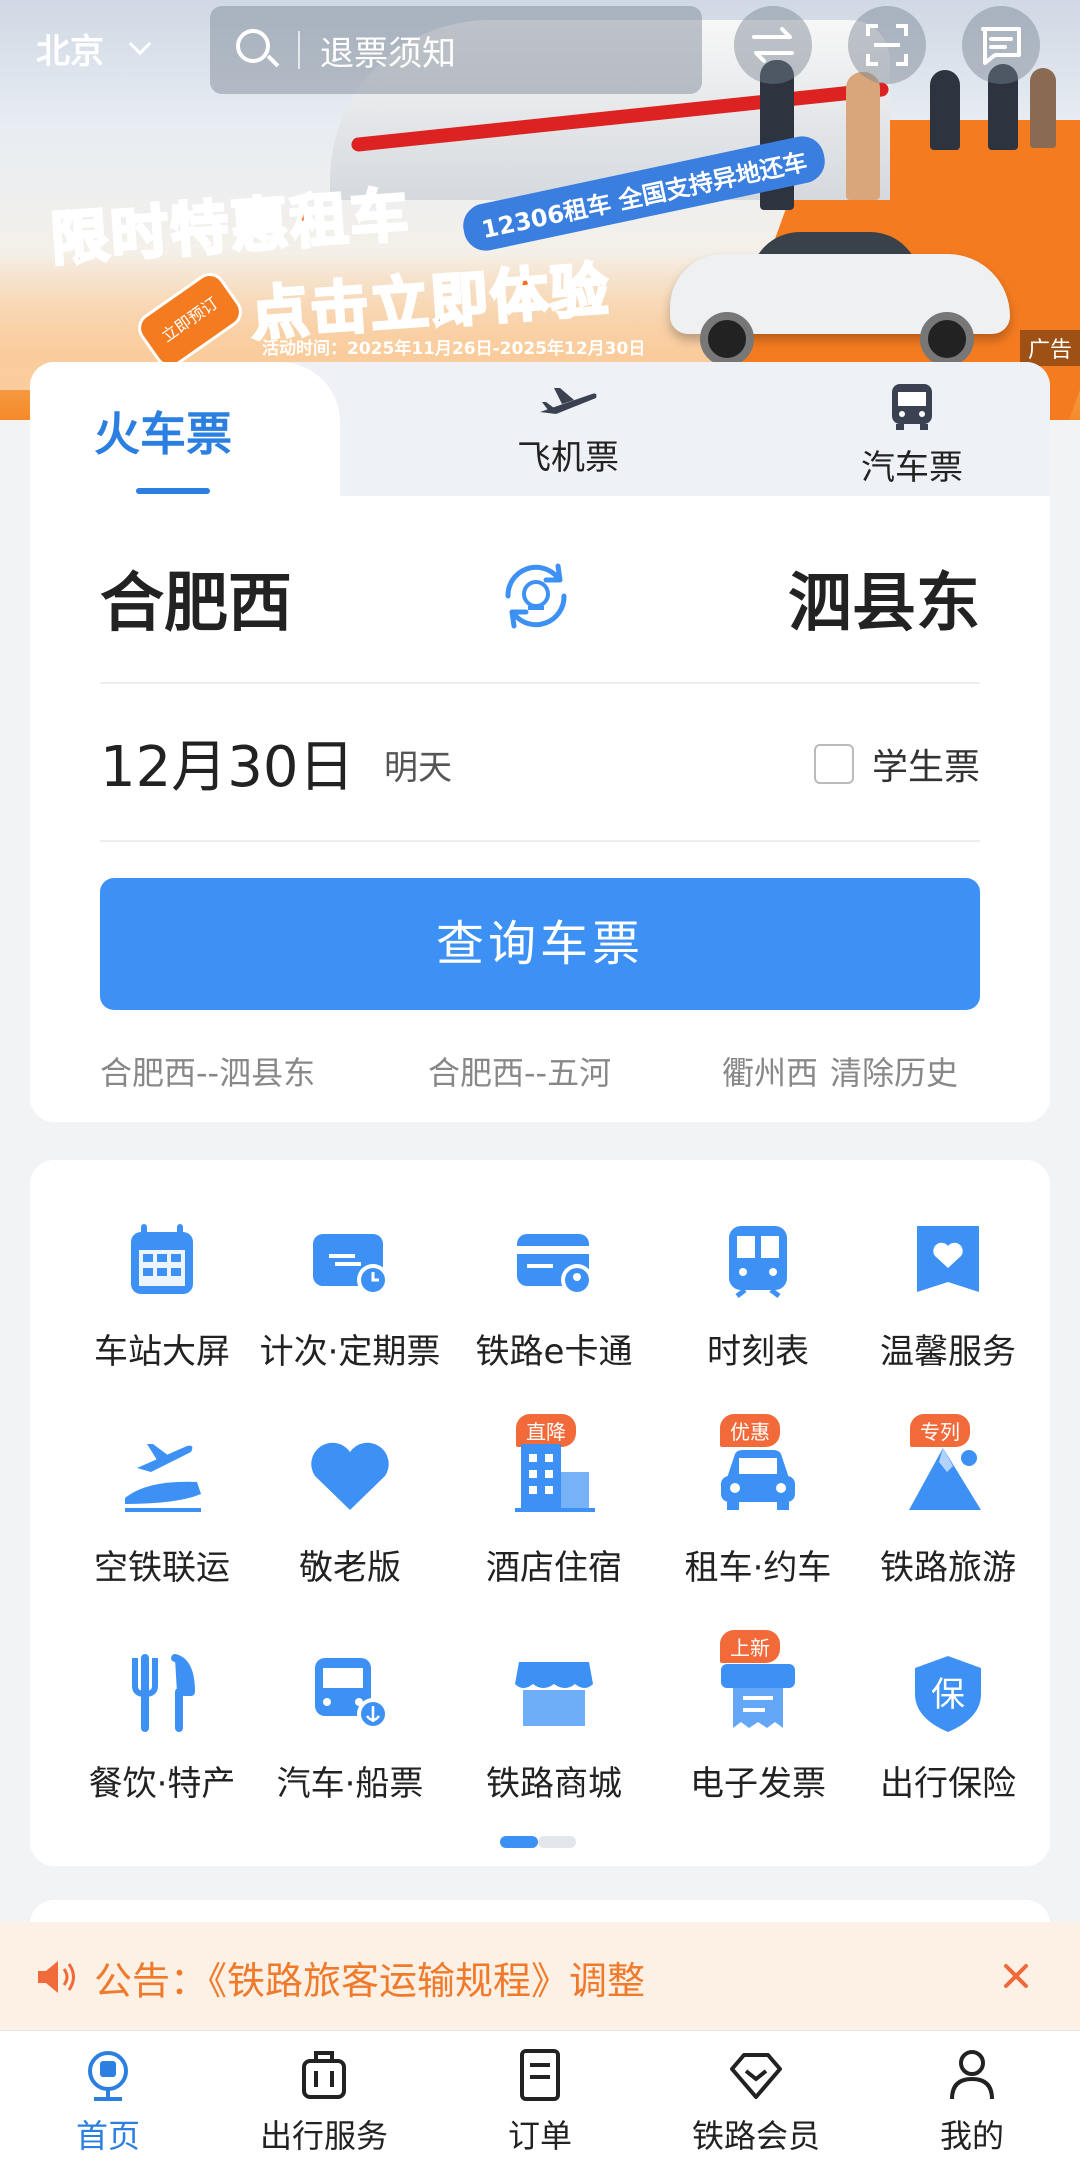  What do you see at coordinates (173, 491) in the screenshot?
I see `tab-indicator` at bounding box center [173, 491].